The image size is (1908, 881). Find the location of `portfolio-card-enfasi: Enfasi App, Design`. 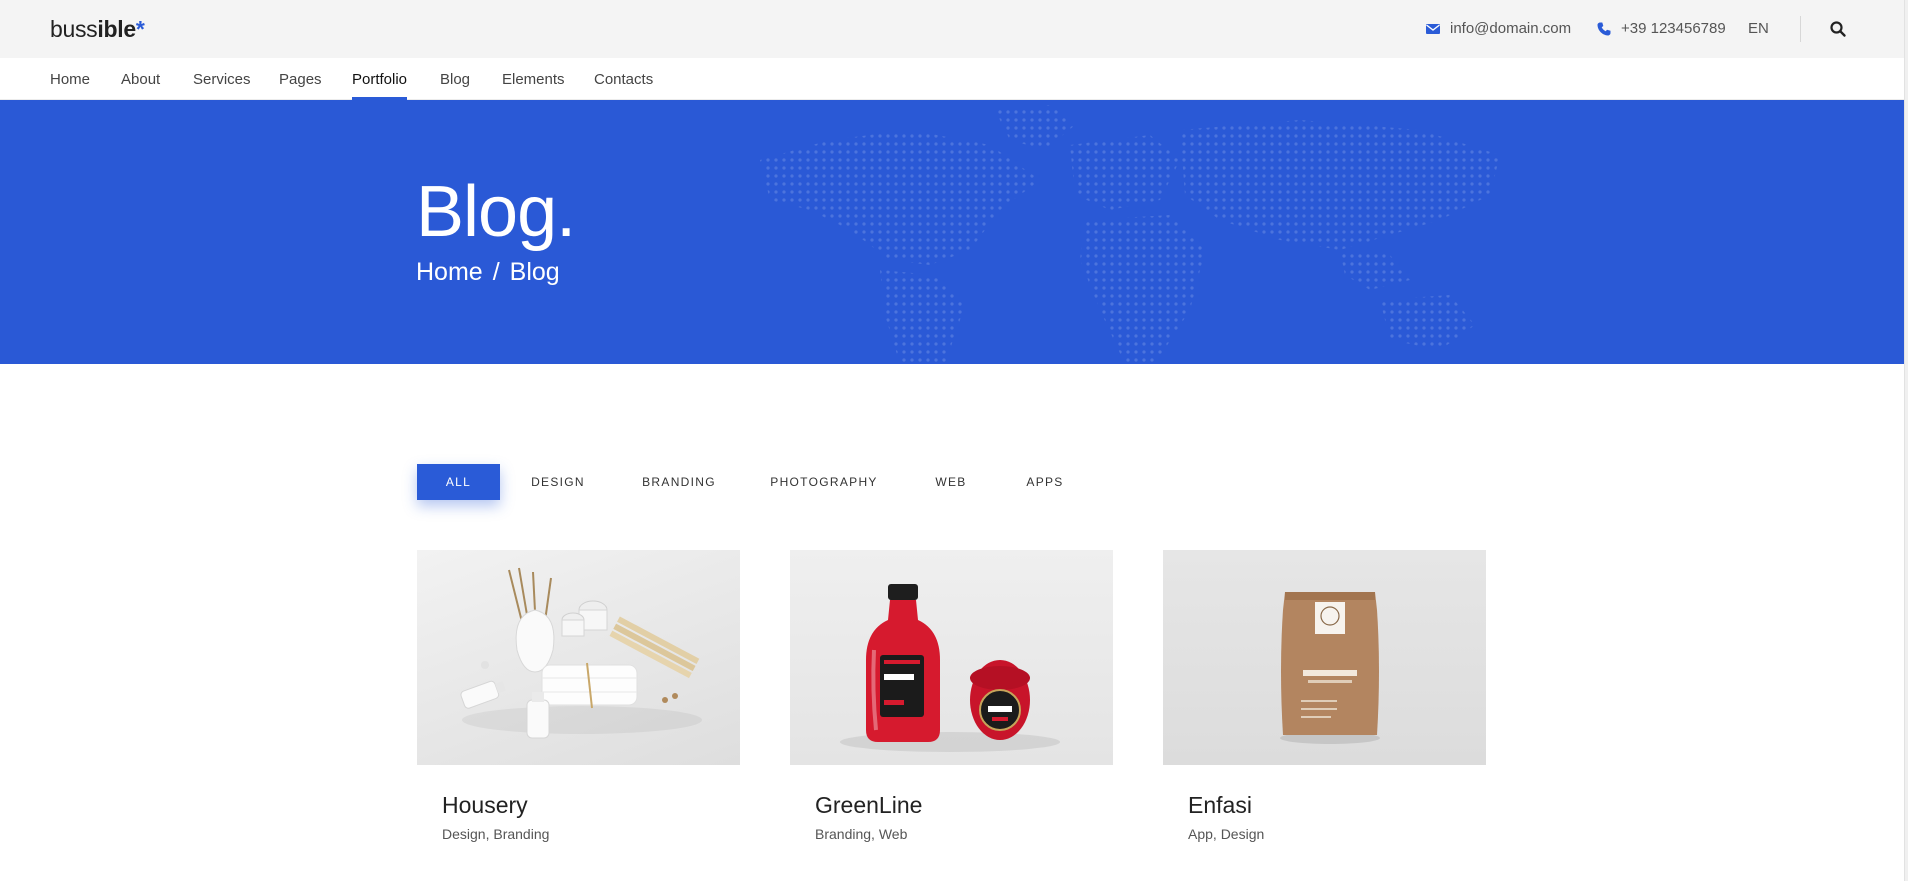

portfolio-card-enfasi: Enfasi App, Design is located at coordinates (1324, 696).